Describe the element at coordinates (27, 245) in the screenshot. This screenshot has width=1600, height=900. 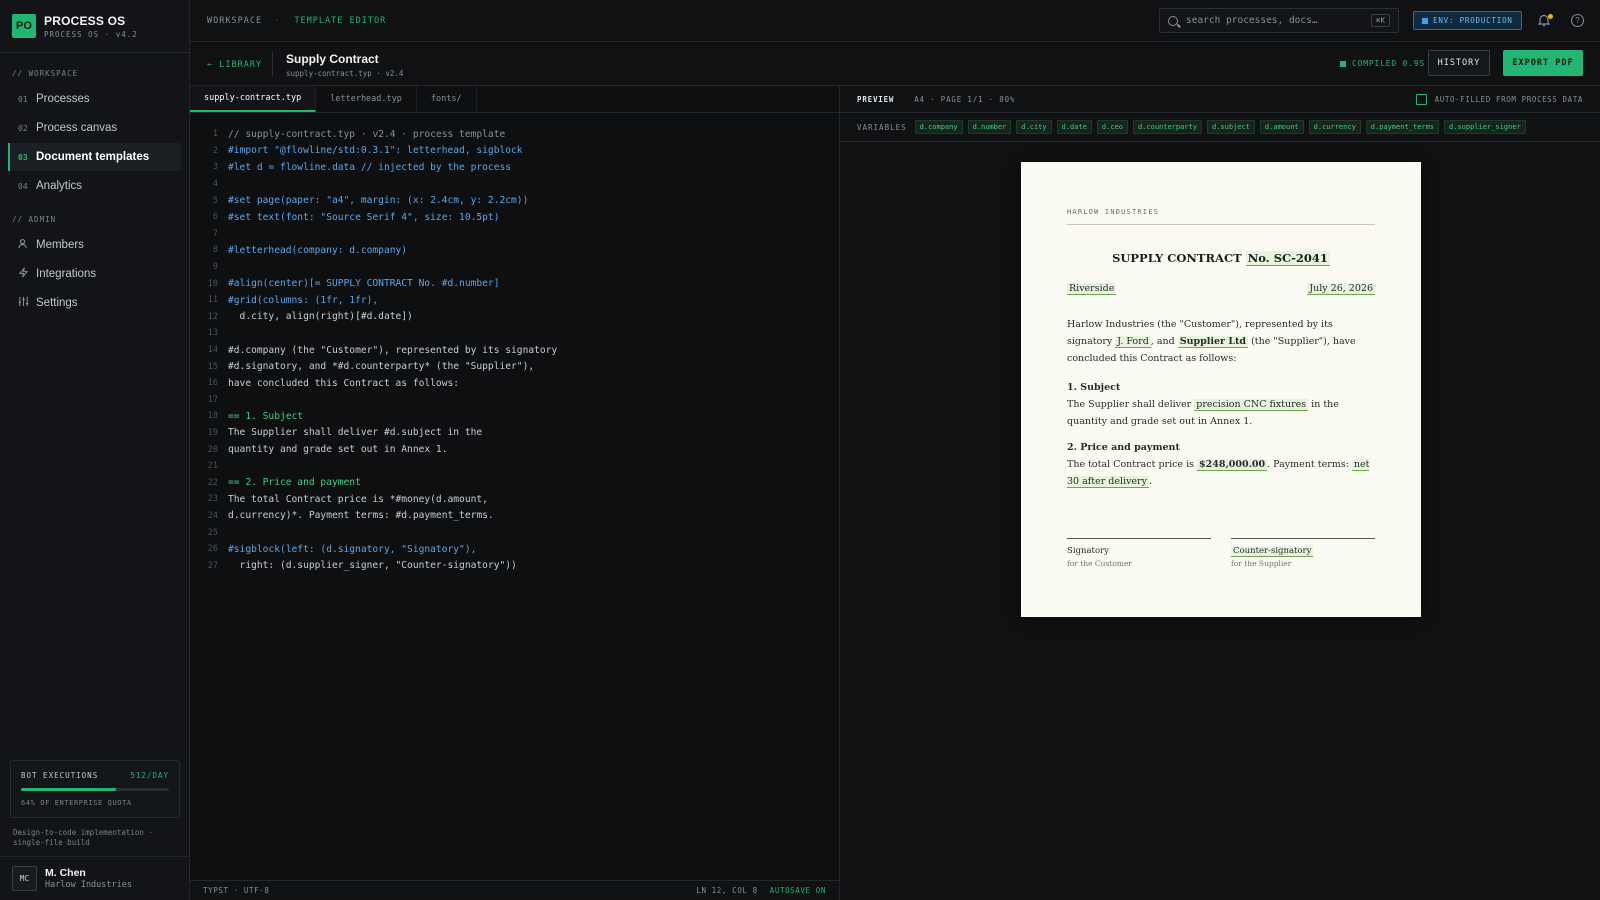
I see `members-icon` at that location.